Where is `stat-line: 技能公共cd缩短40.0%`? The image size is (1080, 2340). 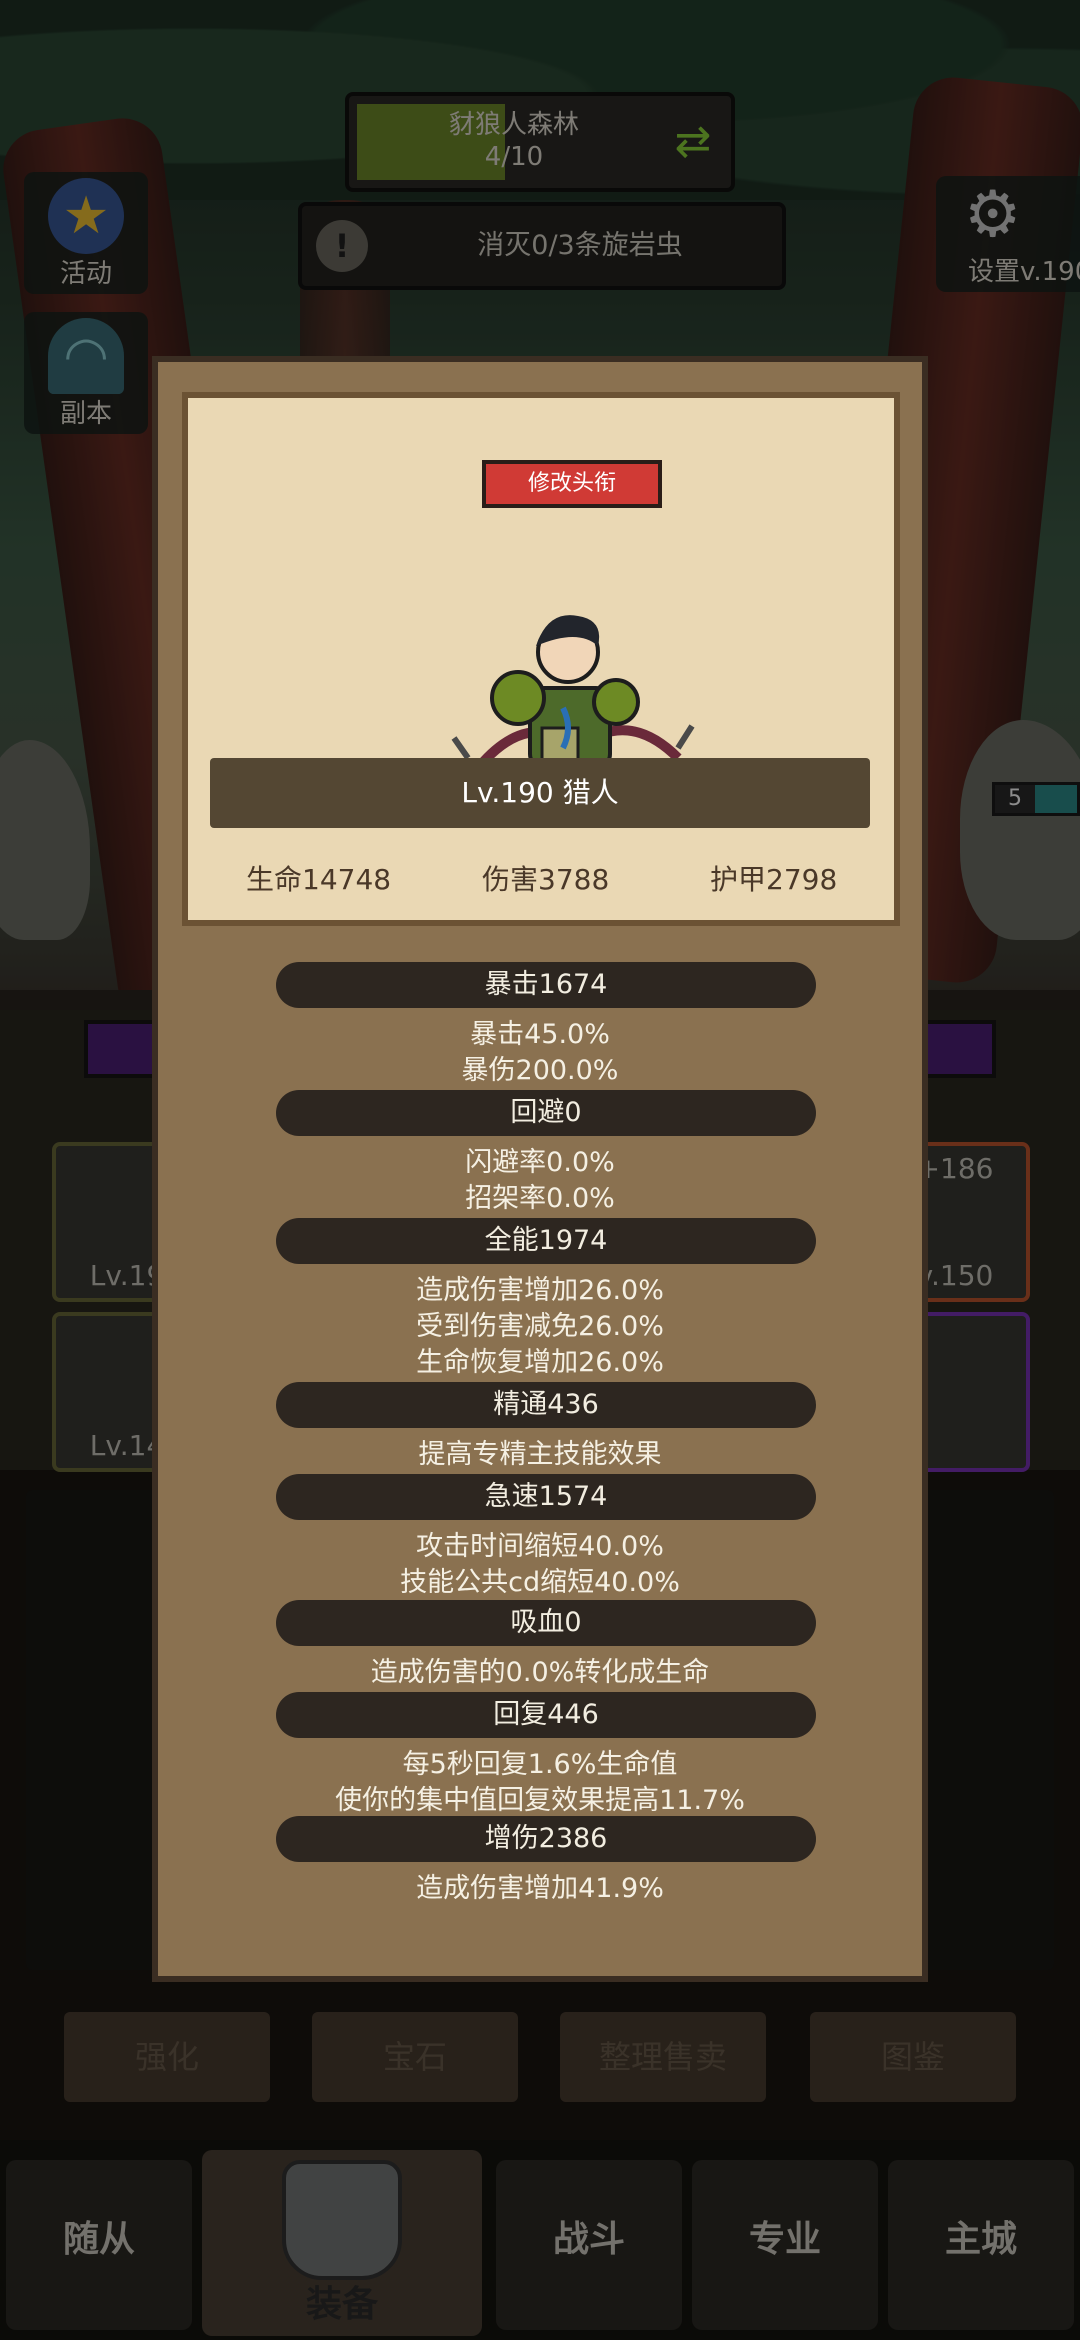
stat-line: 技能公共cd缩短40.0% is located at coordinates (540, 1582).